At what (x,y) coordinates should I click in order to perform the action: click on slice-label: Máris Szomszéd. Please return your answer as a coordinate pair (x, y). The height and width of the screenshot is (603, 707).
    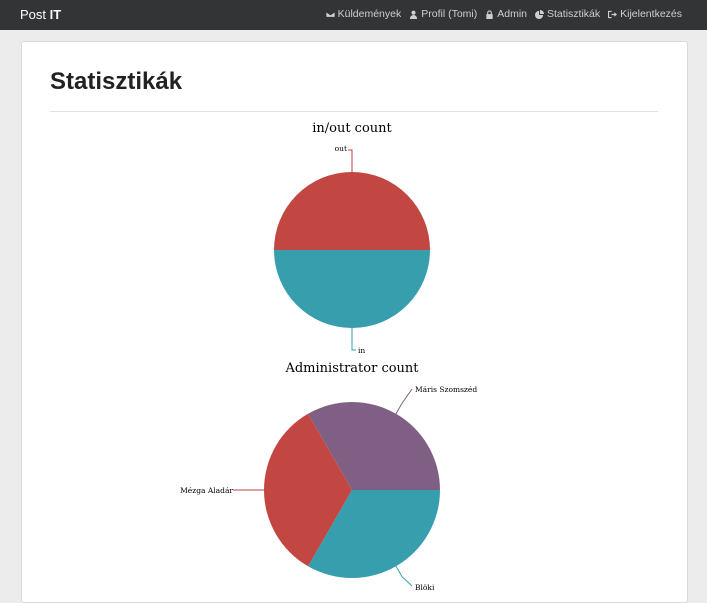
    Looking at the image, I should click on (446, 389).